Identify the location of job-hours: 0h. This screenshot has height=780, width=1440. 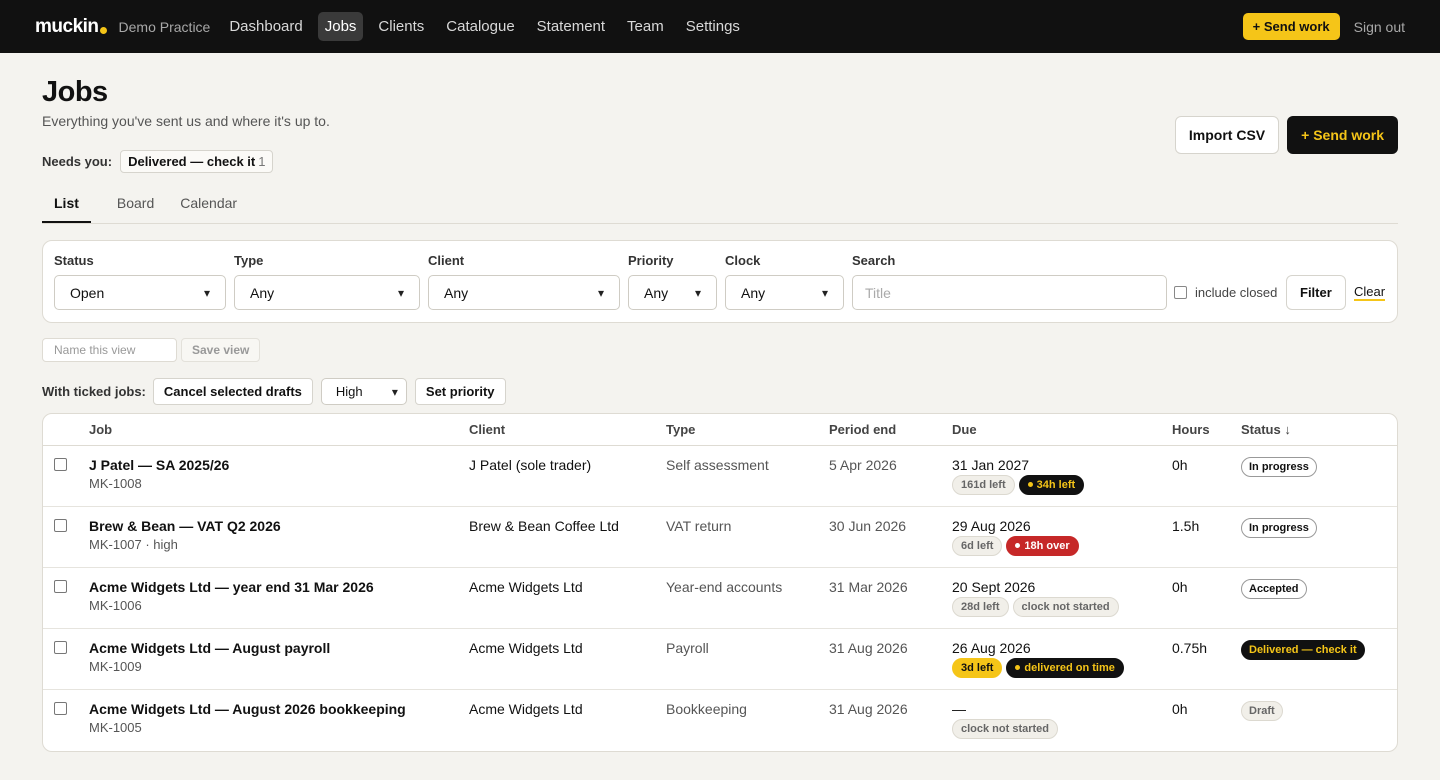
(1180, 709).